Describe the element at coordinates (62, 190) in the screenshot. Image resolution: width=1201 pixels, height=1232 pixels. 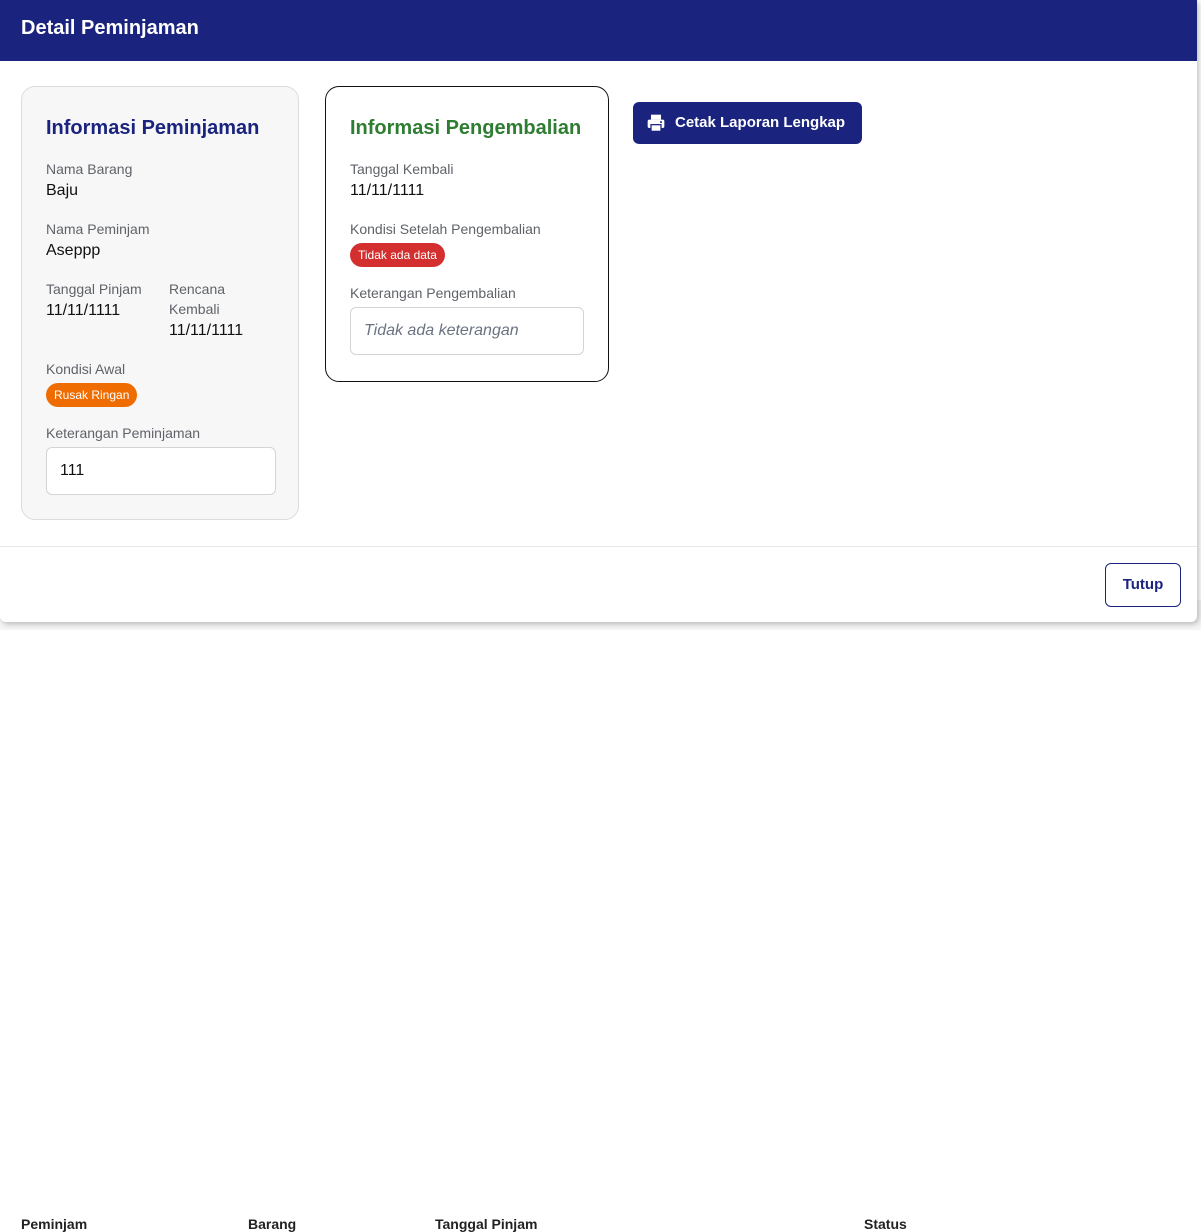
I see `item-name-value: Baju` at that location.